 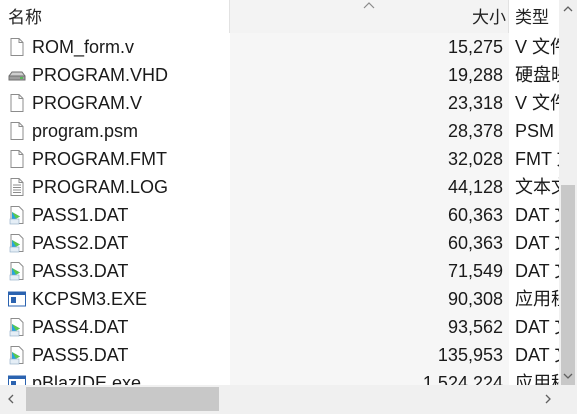 What do you see at coordinates (462, 379) in the screenshot?
I see `file-size: 1,524,224` at bounding box center [462, 379].